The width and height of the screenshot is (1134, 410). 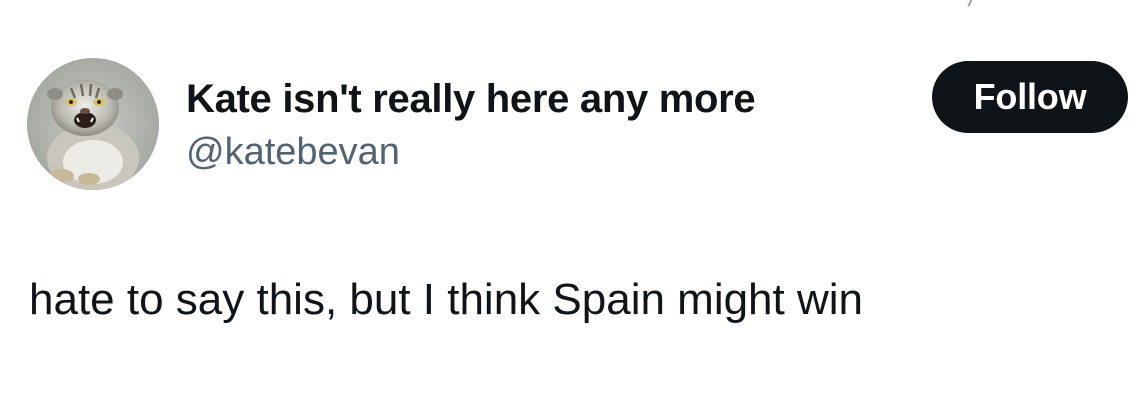 I want to click on follow-button: Follow, so click(x=1030, y=97).